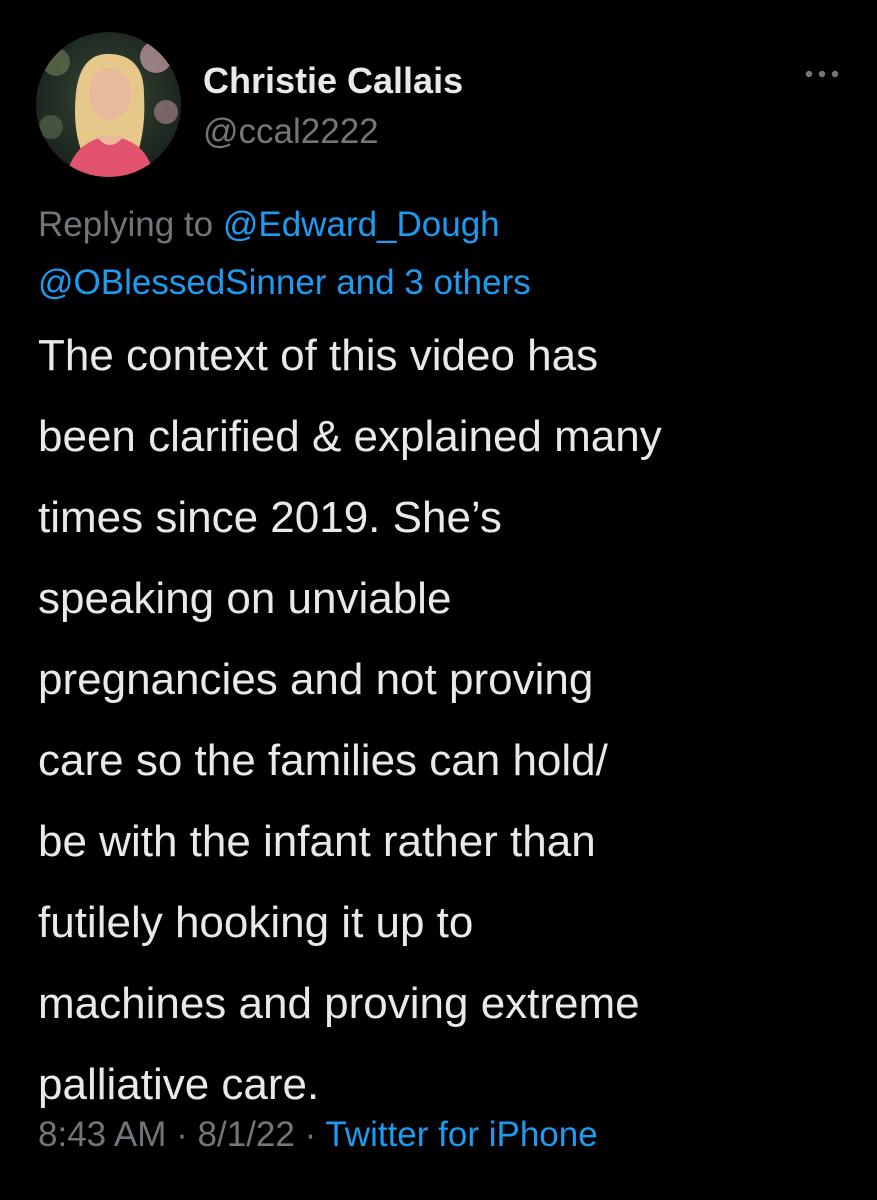  I want to click on tweet-meta: 8:43 AM · 8/1/22 · Twitter for iPhone, so click(318, 1135).